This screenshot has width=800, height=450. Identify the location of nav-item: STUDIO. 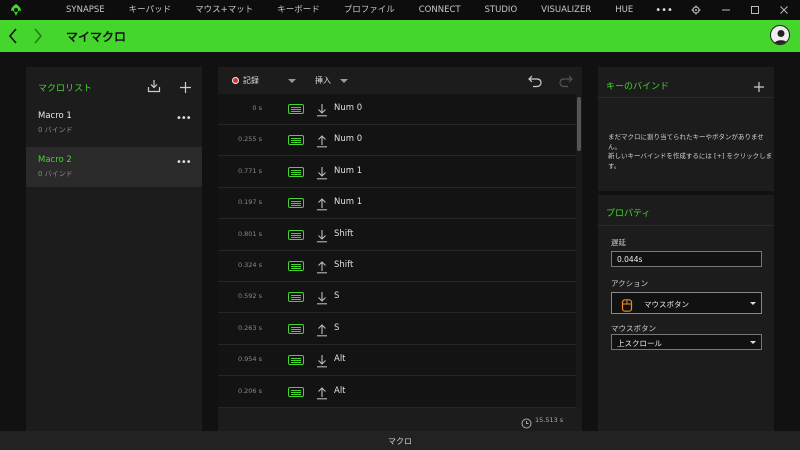
(501, 10).